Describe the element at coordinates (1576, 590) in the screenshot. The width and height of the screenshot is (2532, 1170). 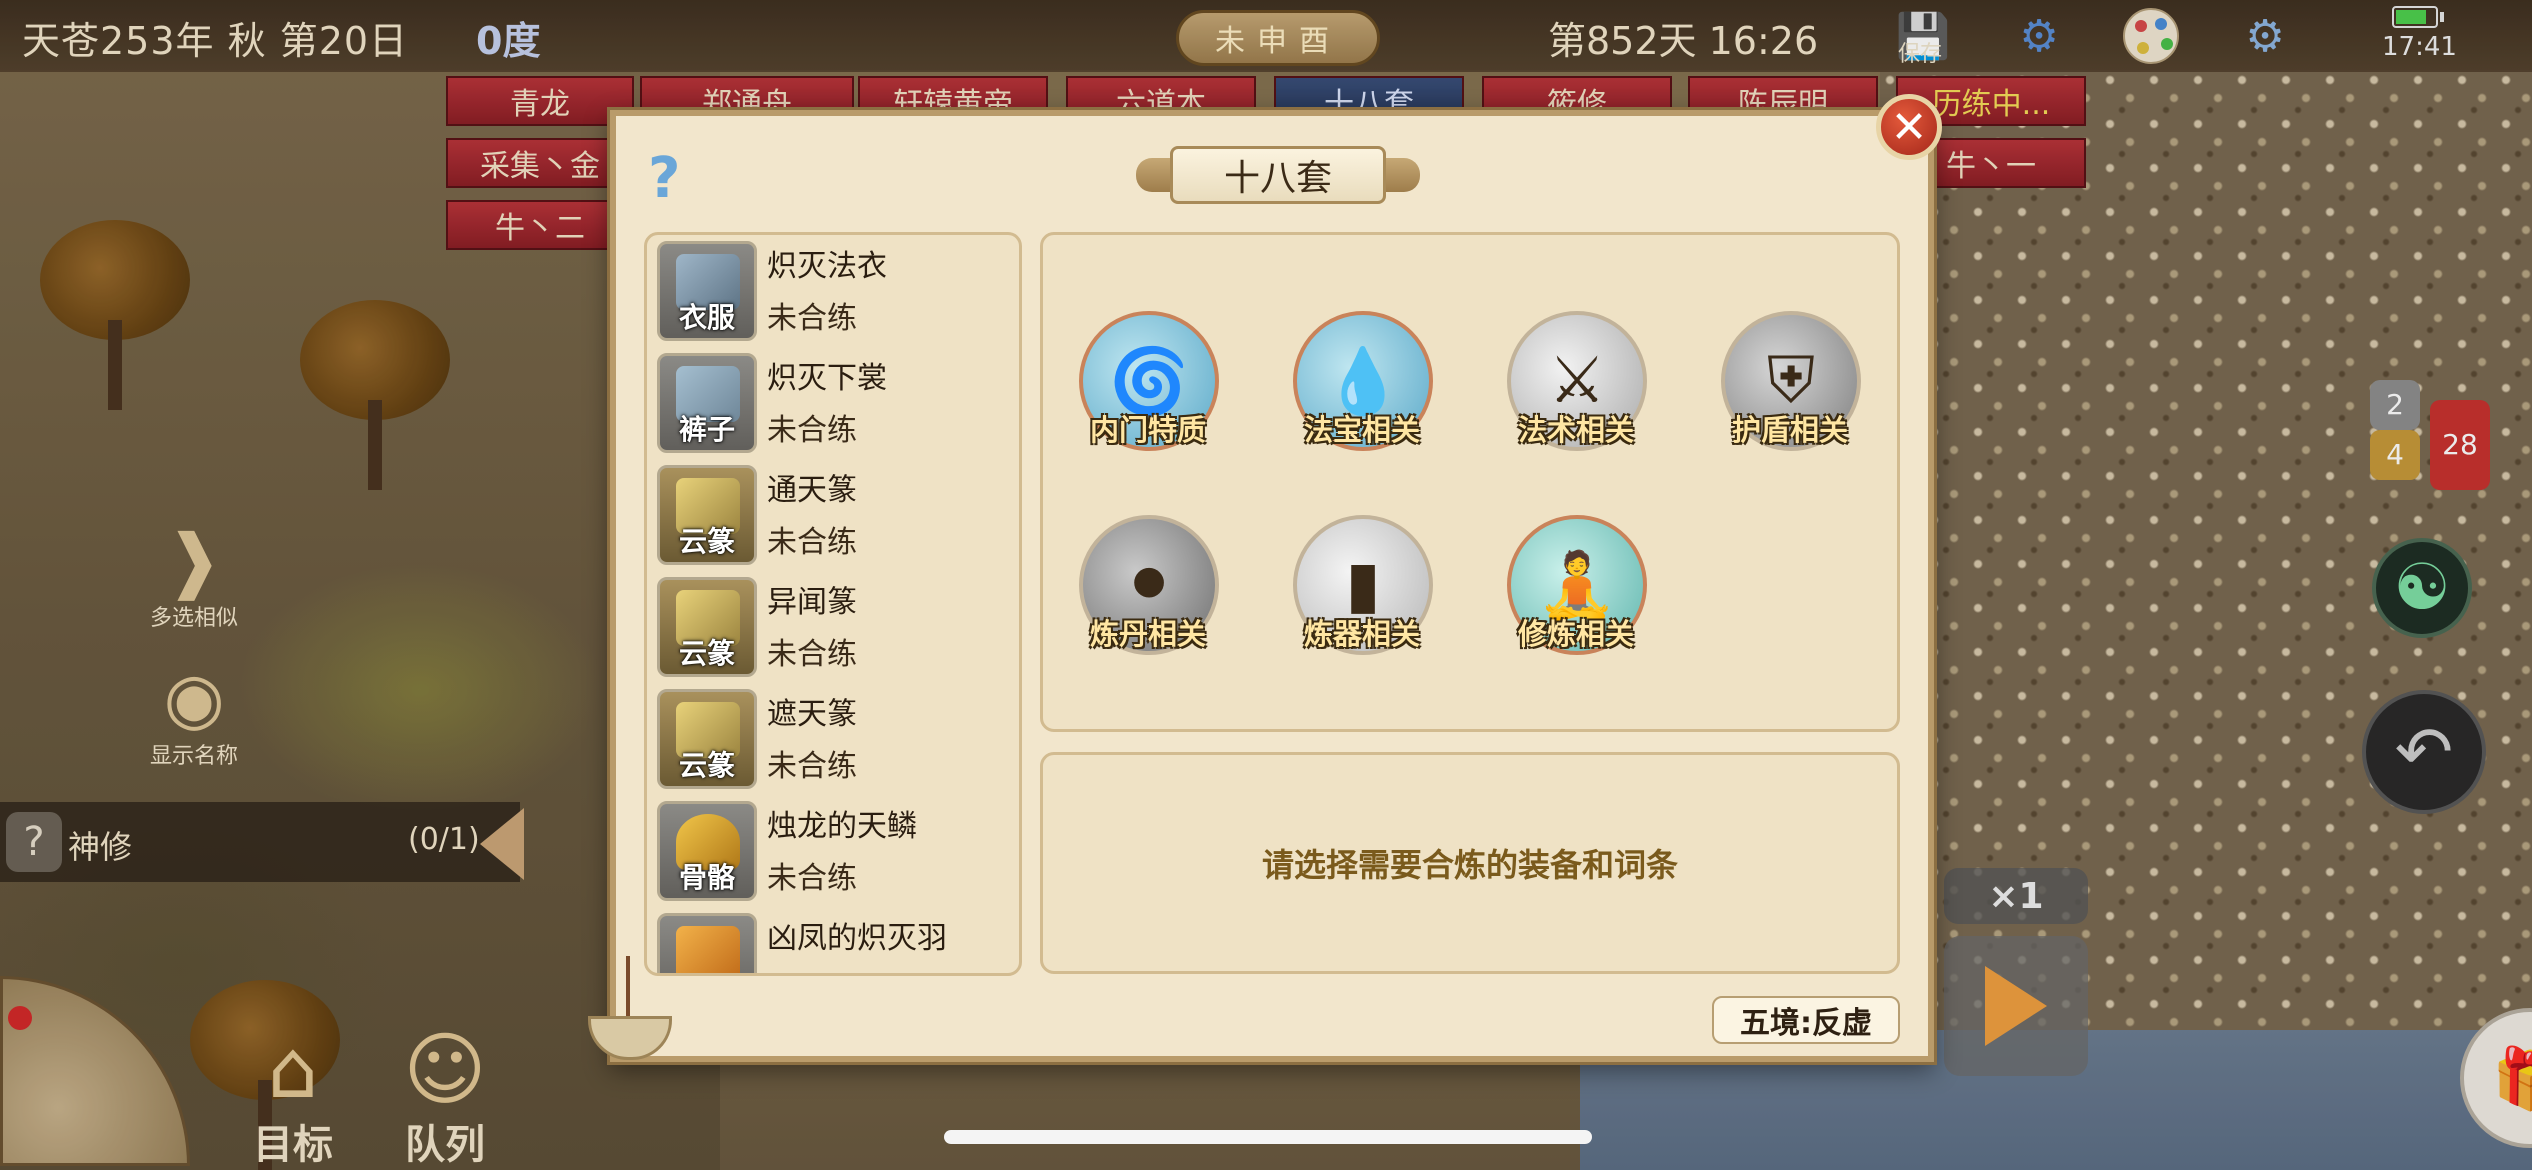
I see `affix-cultivation: 🧘 修炼相关` at that location.